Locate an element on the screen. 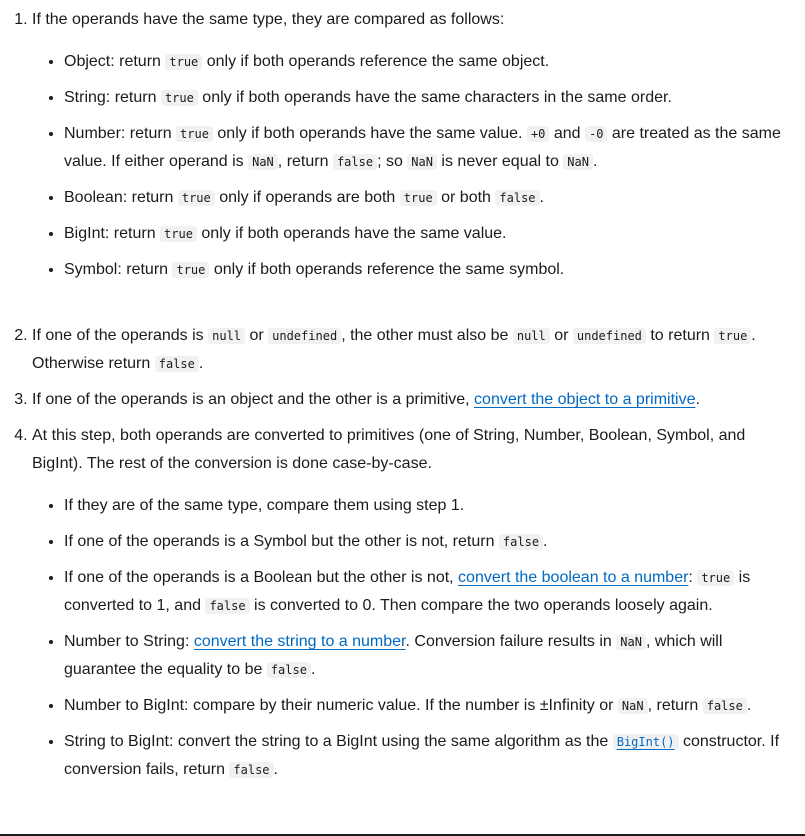 This screenshot has width=805, height=836. code-minus-zero: -0 is located at coordinates (596, 134).